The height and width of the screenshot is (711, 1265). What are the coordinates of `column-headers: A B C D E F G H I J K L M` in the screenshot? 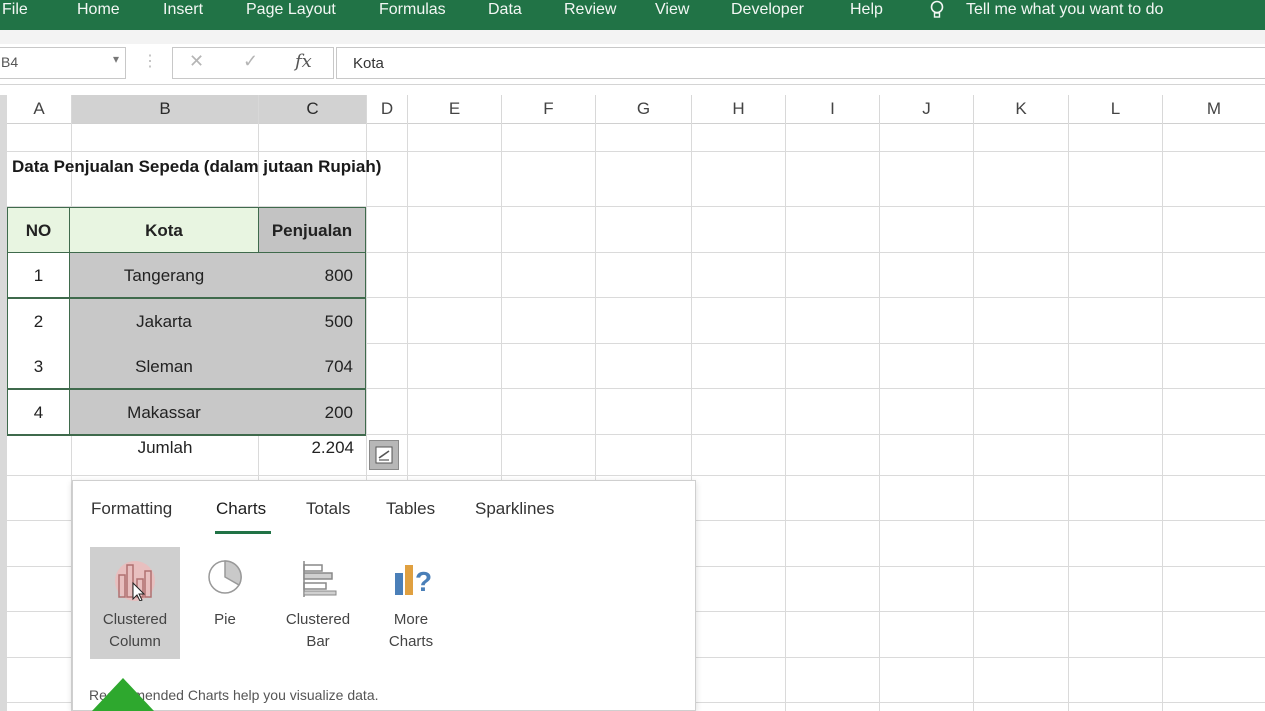 It's located at (632, 109).